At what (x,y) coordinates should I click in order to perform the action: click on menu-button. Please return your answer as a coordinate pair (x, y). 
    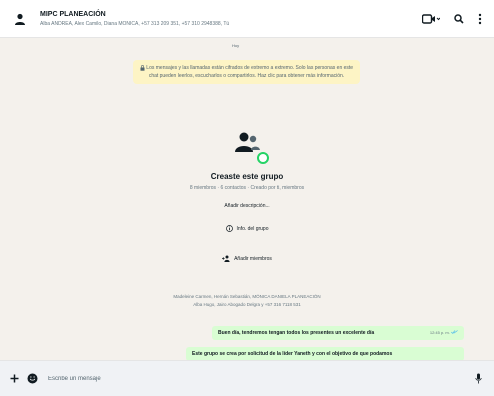
    Looking at the image, I should click on (480, 19).